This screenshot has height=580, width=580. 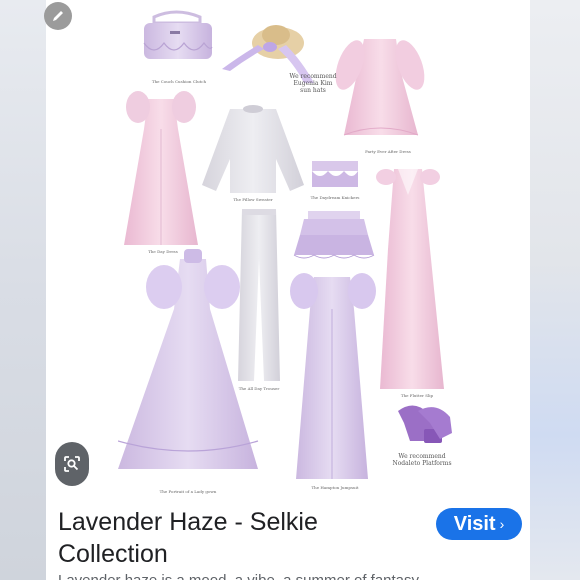 I want to click on clutch-item, so click(x=178, y=34).